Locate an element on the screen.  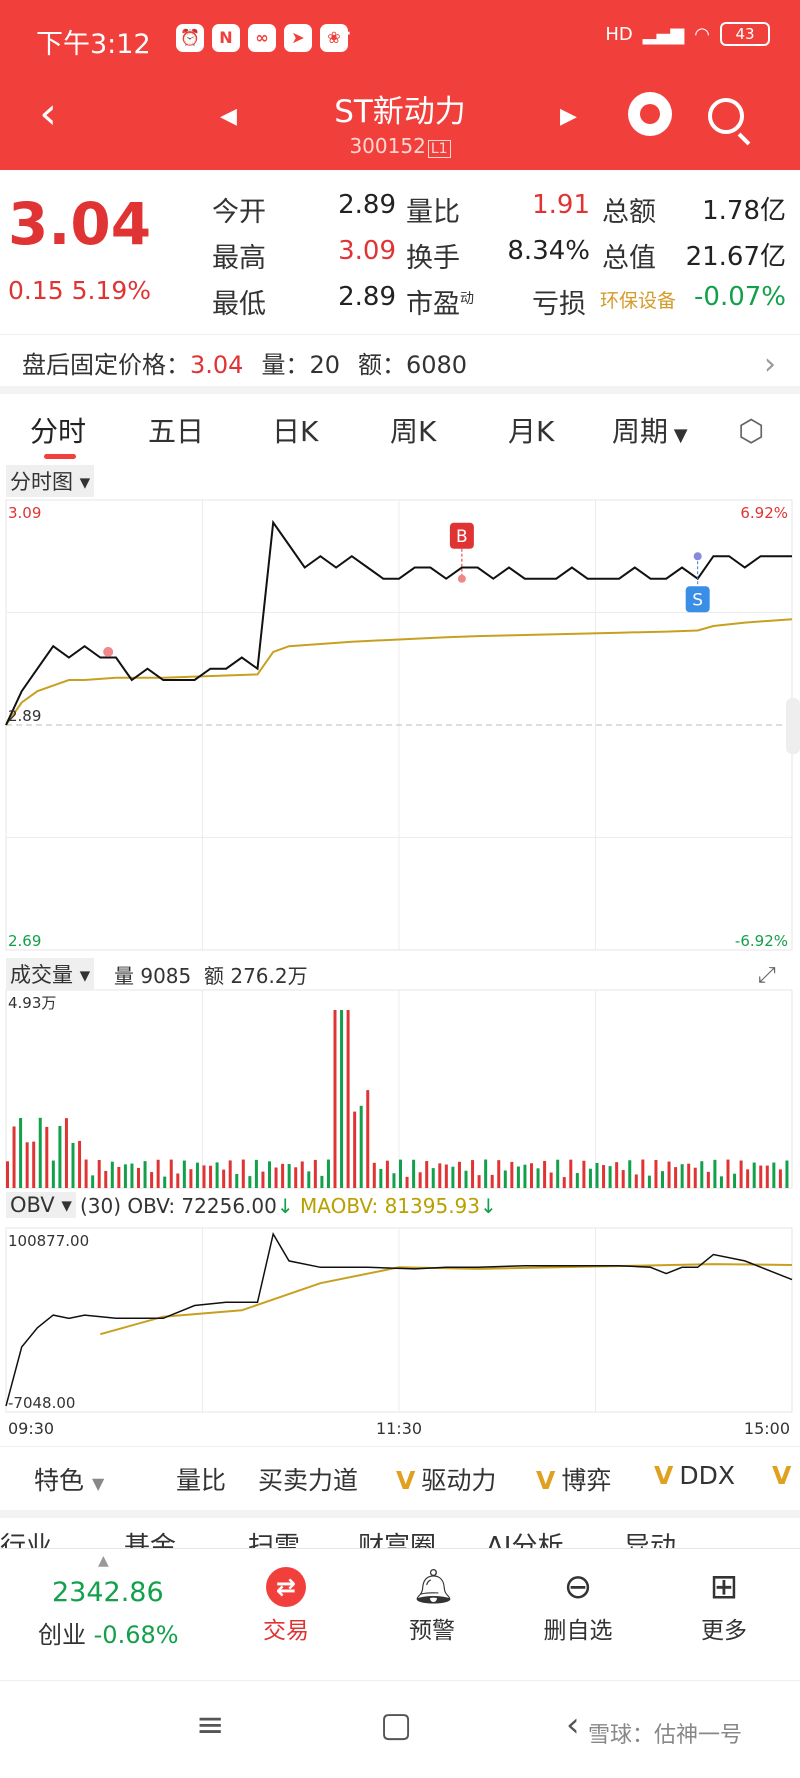
indicator-volume-ratio: 量比 is located at coordinates (201, 1479).